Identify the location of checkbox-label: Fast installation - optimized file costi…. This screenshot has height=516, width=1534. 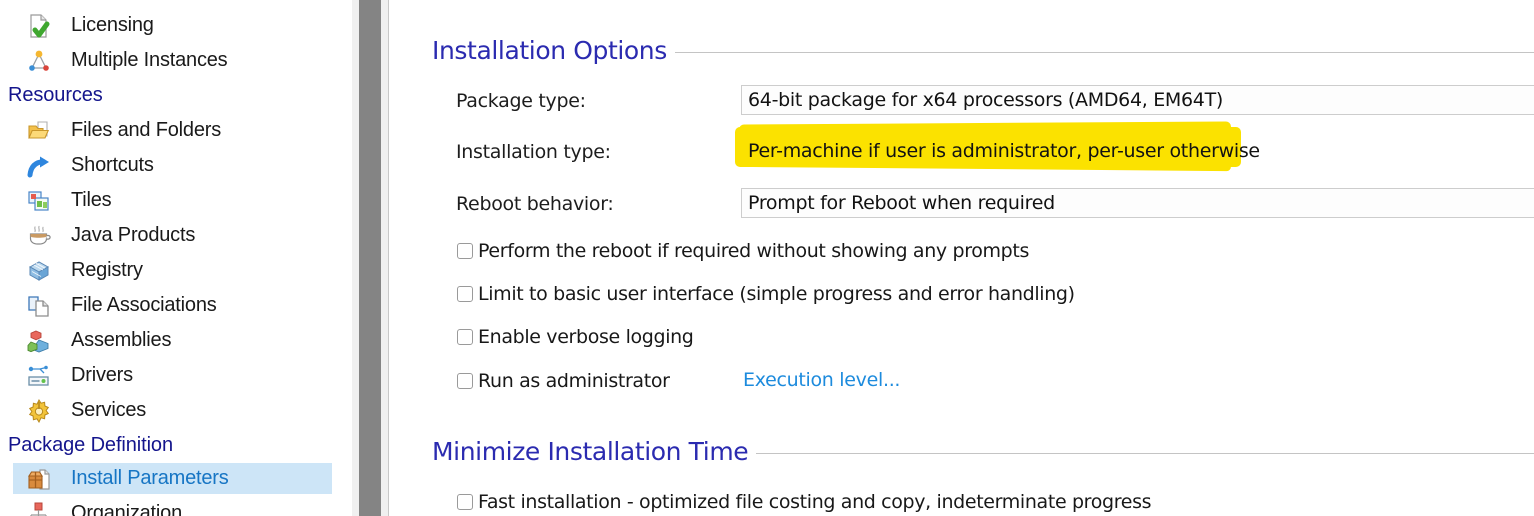
(815, 502).